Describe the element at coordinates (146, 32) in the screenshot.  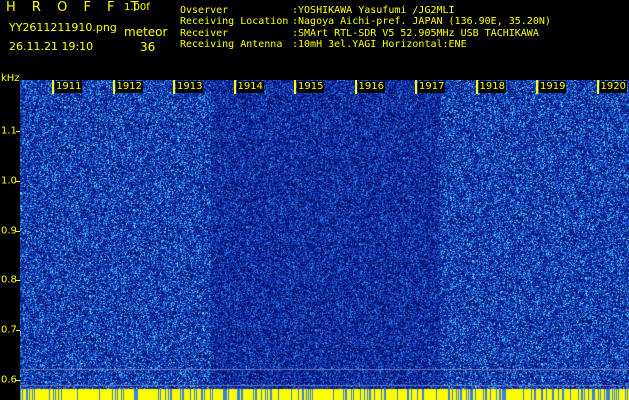
I see `mode-label: meteor` at that location.